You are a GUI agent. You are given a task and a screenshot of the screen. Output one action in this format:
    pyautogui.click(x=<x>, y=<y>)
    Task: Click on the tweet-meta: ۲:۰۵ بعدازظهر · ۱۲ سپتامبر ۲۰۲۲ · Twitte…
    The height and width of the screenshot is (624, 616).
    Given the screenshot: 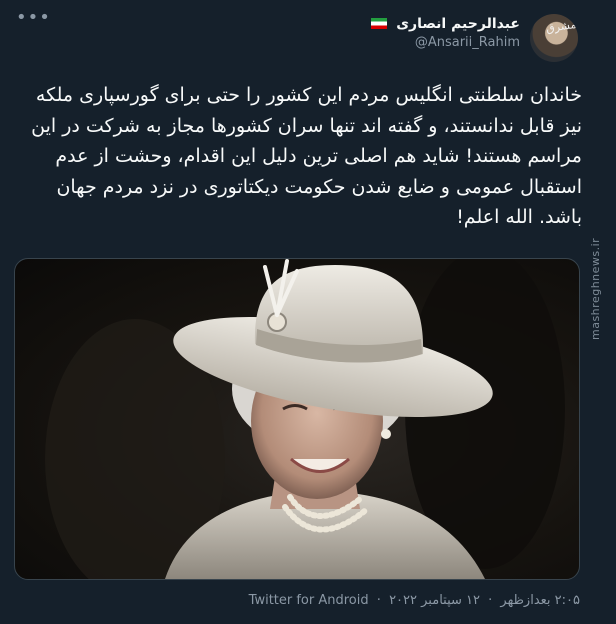 What is the action you would take?
    pyautogui.click(x=414, y=600)
    